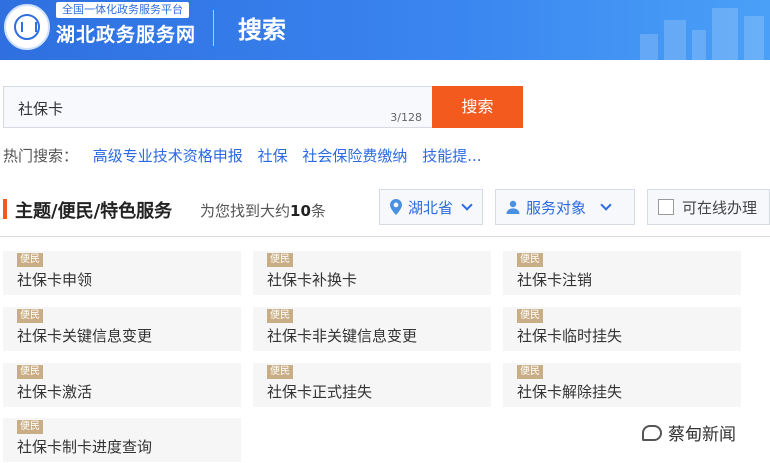  Describe the element at coordinates (702, 435) in the screenshot. I see `watermark-text: 蔡甸新闻` at that location.